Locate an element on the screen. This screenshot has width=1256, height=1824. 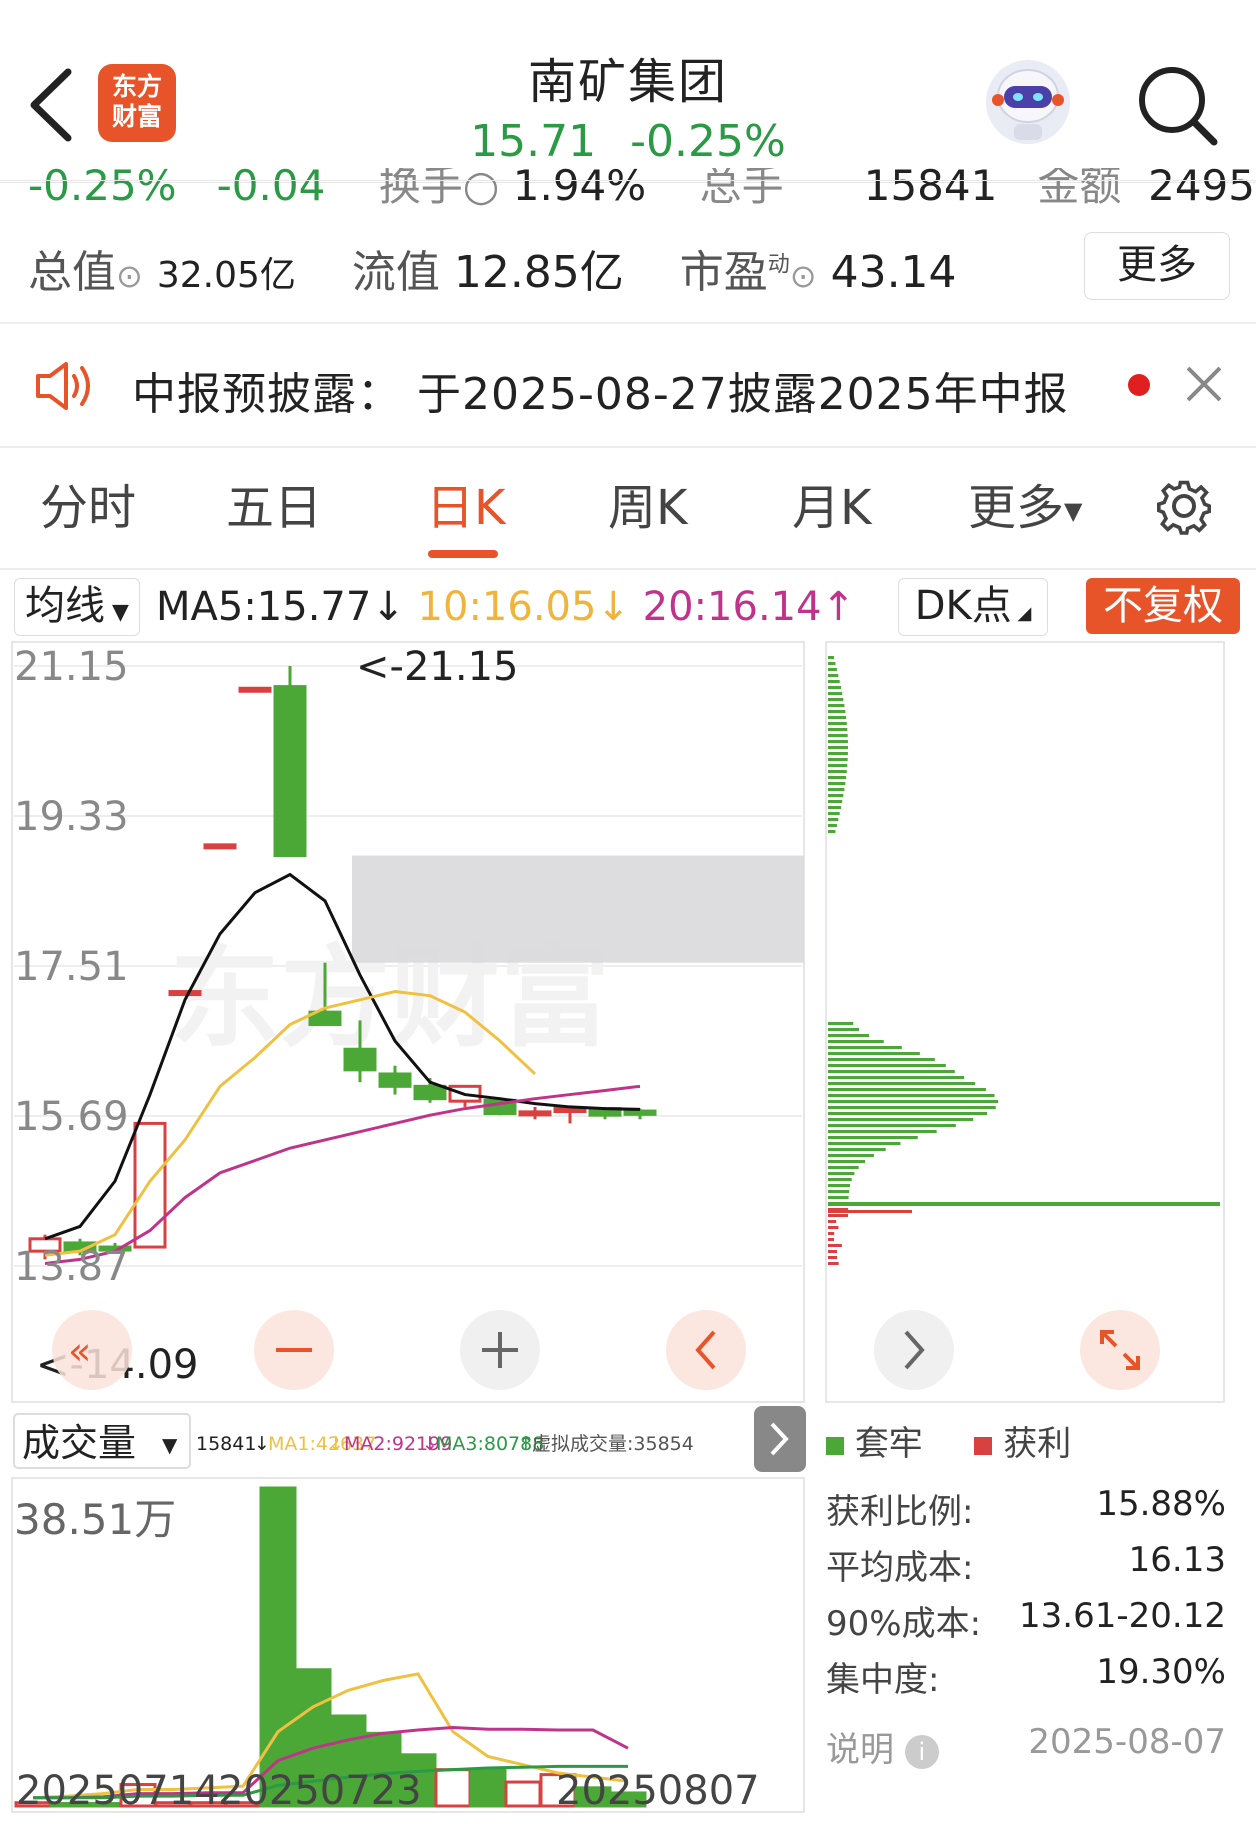
stats-row-2: 总值⊙ 32.05亿 流值 12.85亿 市盈动⊙ 43.14 is located at coordinates (492, 268).